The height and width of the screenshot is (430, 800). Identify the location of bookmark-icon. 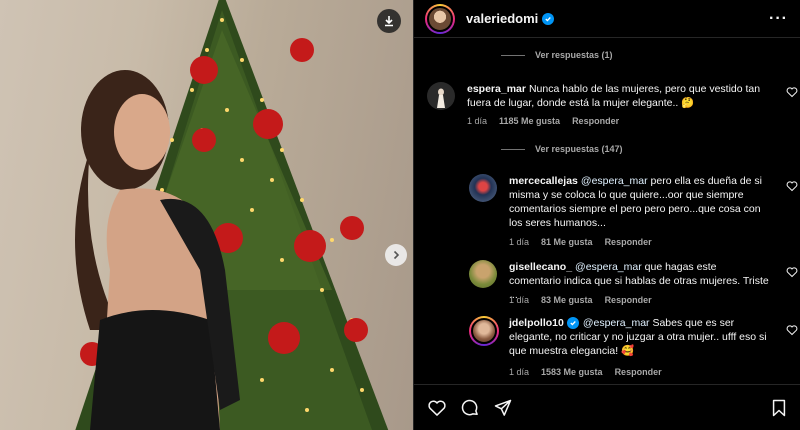
(779, 408).